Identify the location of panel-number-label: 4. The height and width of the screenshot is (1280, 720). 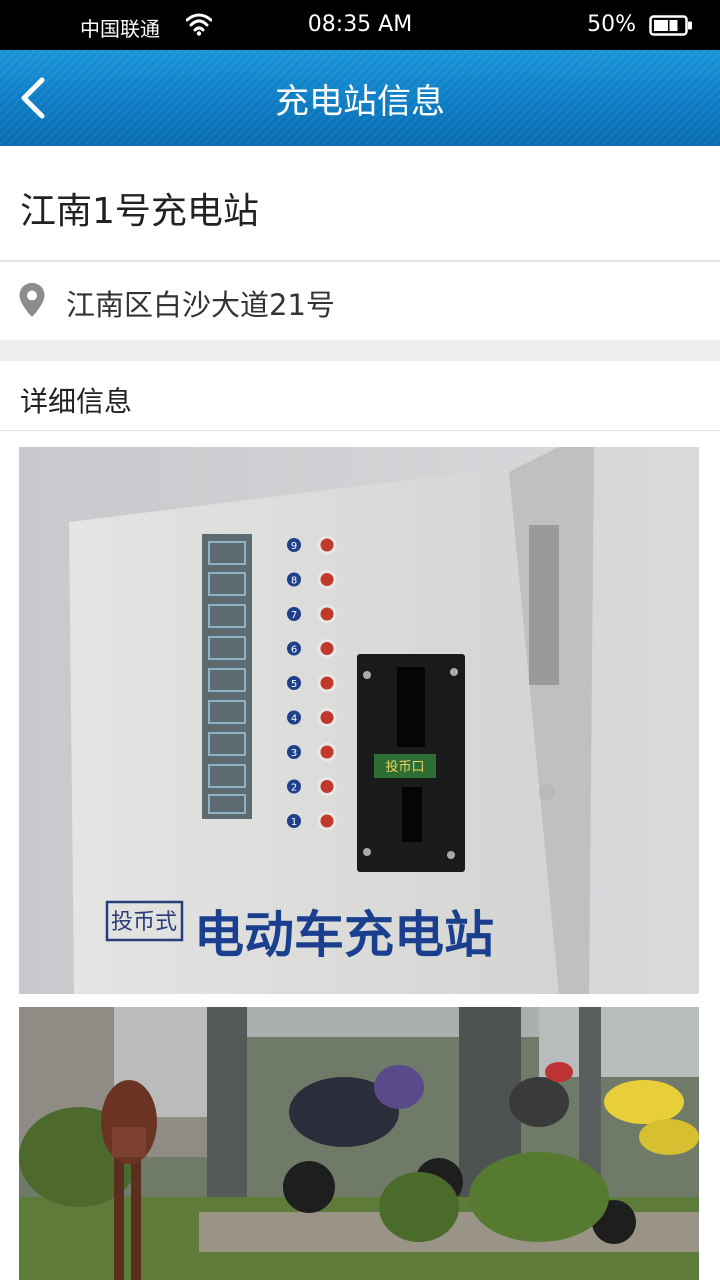
(294, 719).